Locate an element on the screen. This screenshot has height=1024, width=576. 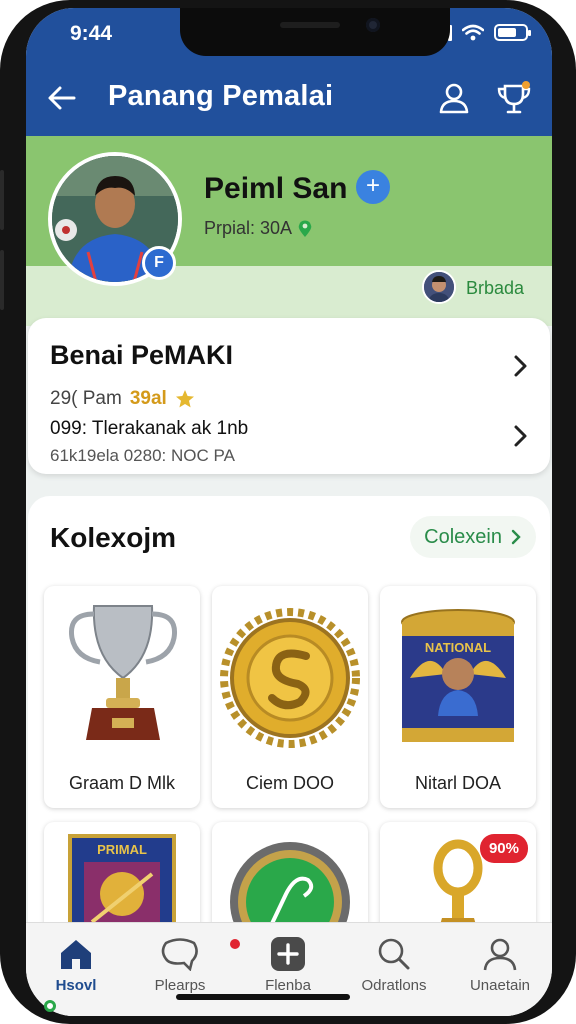
profile-subtitle: Prpial: 30A is located at coordinates (258, 228).